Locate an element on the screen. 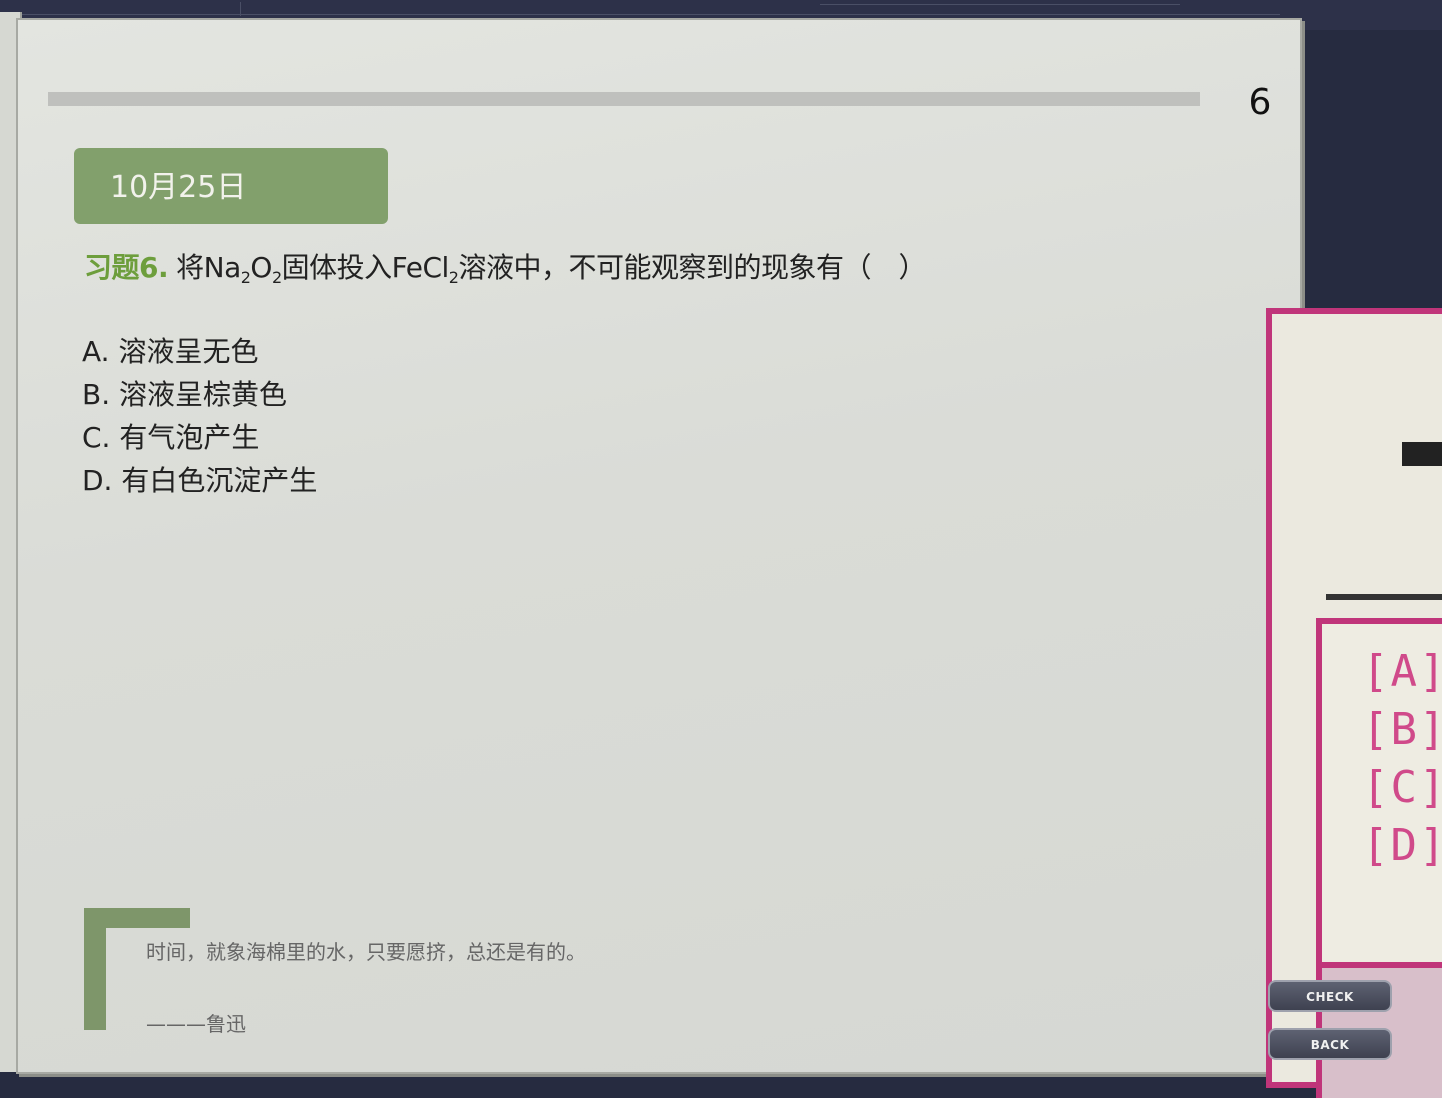 The height and width of the screenshot is (1098, 1442). question-text: 习题6. 将Na2O2固体投入FeCl2溶液中，不可能观察到的现象有（ ） is located at coordinates (644, 266).